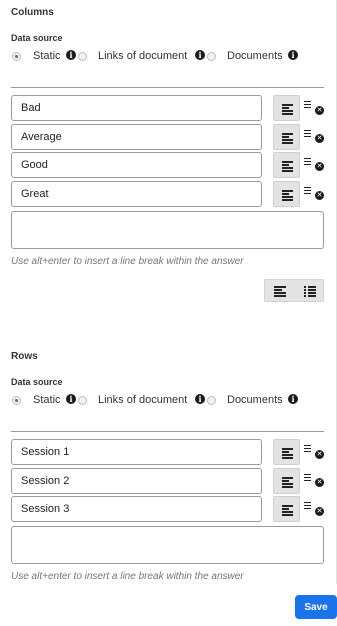  Describe the element at coordinates (136, 108) in the screenshot. I see `column-answer-input: Bad` at that location.